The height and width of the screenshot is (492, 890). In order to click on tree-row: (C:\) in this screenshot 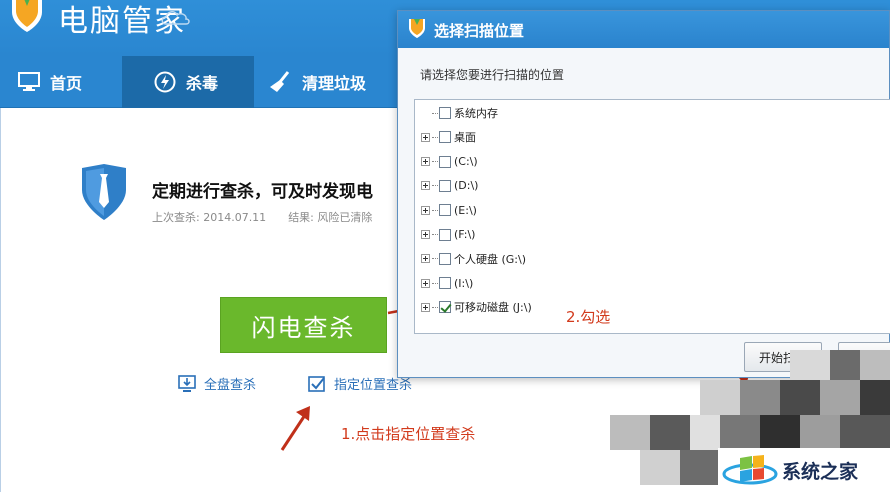, I will do `click(449, 162)`.